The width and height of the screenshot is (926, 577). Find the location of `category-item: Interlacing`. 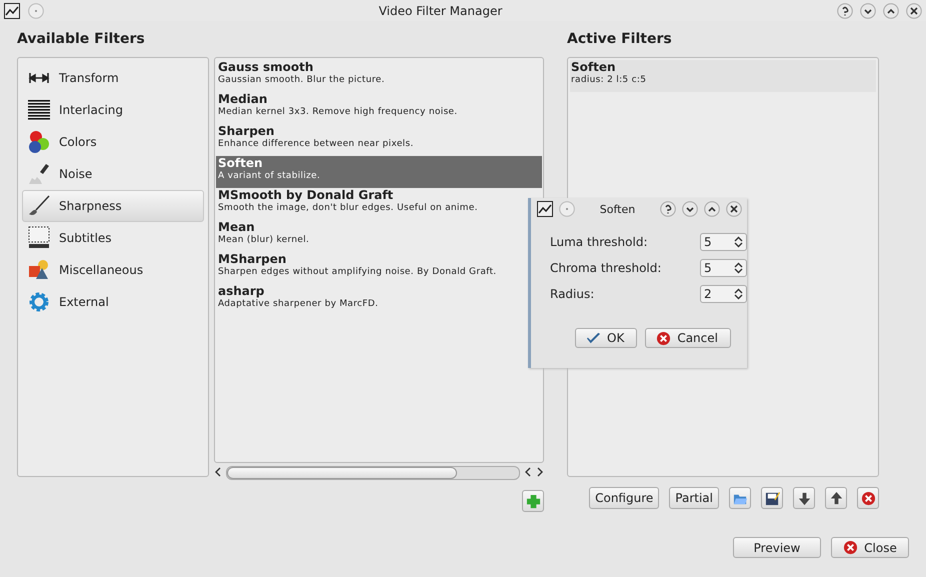

category-item: Interlacing is located at coordinates (113, 110).